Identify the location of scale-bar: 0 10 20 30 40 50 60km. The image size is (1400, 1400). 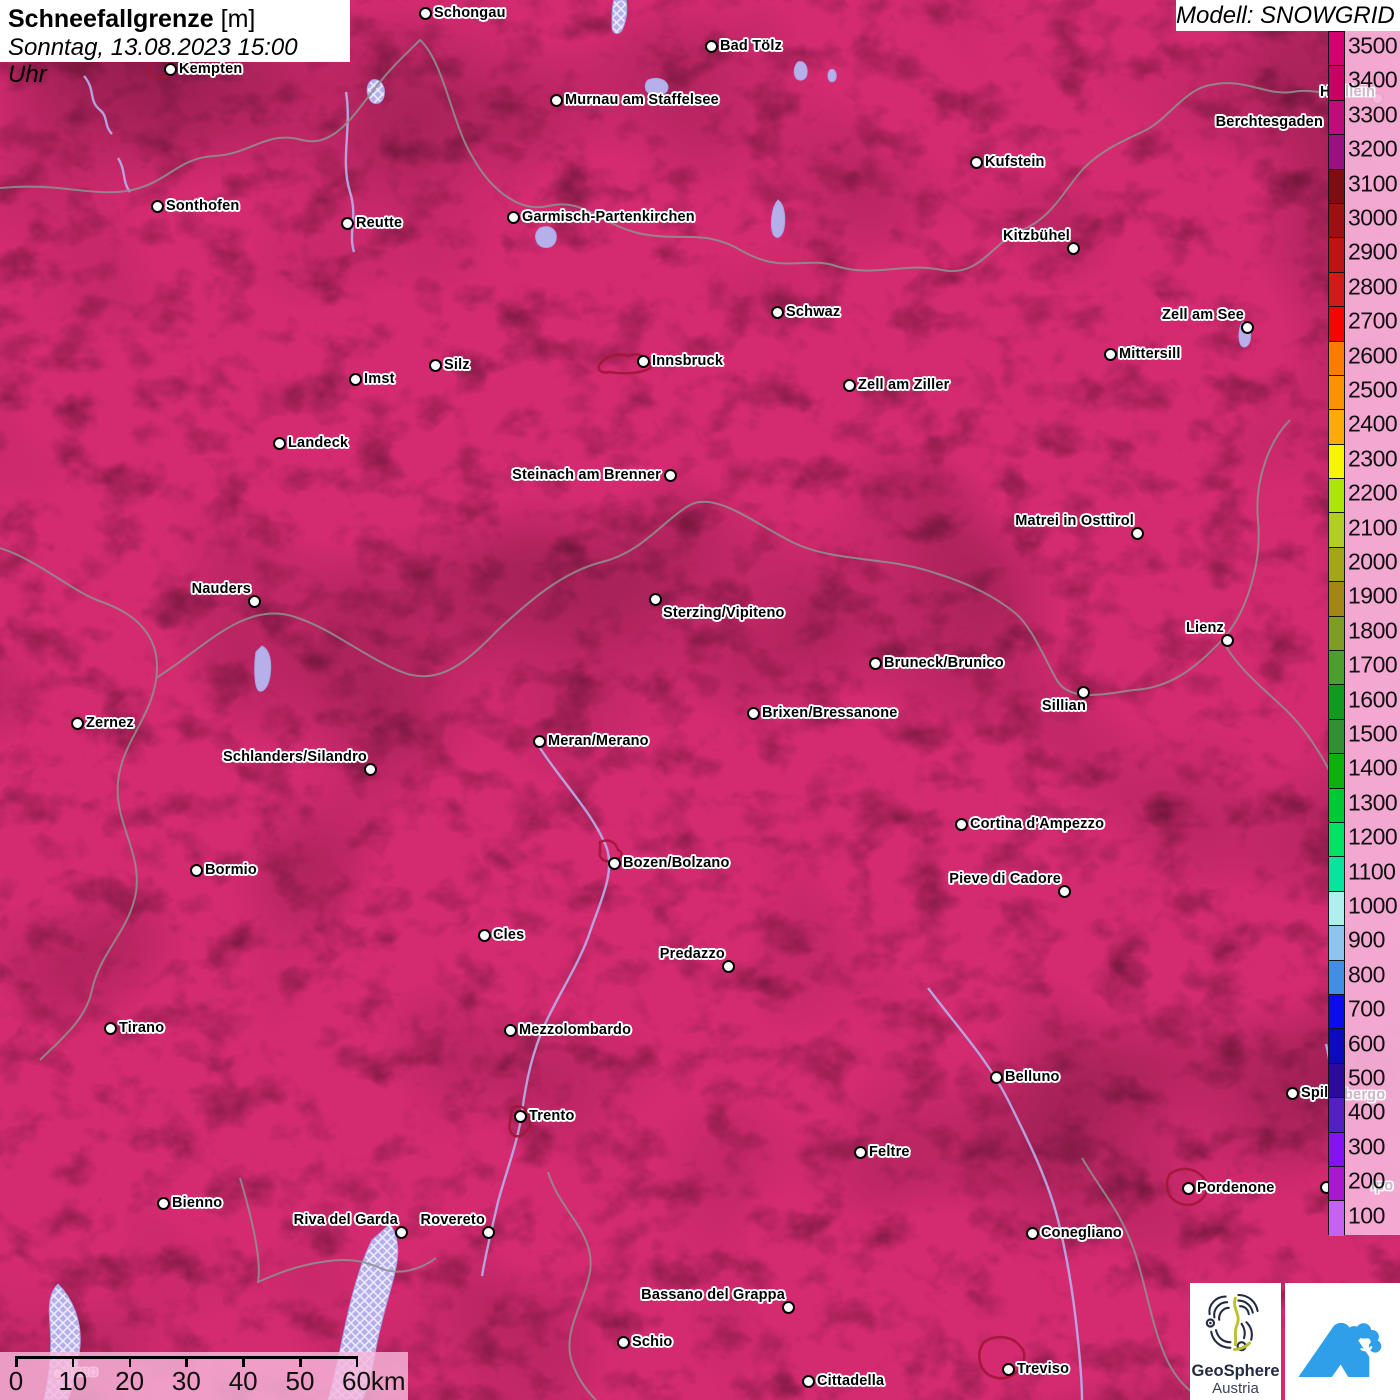
(204, 1376).